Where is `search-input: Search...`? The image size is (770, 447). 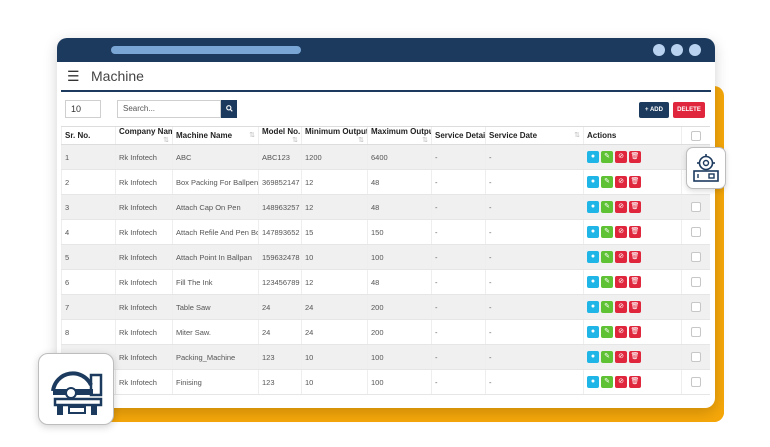
search-input: Search... is located at coordinates (169, 109).